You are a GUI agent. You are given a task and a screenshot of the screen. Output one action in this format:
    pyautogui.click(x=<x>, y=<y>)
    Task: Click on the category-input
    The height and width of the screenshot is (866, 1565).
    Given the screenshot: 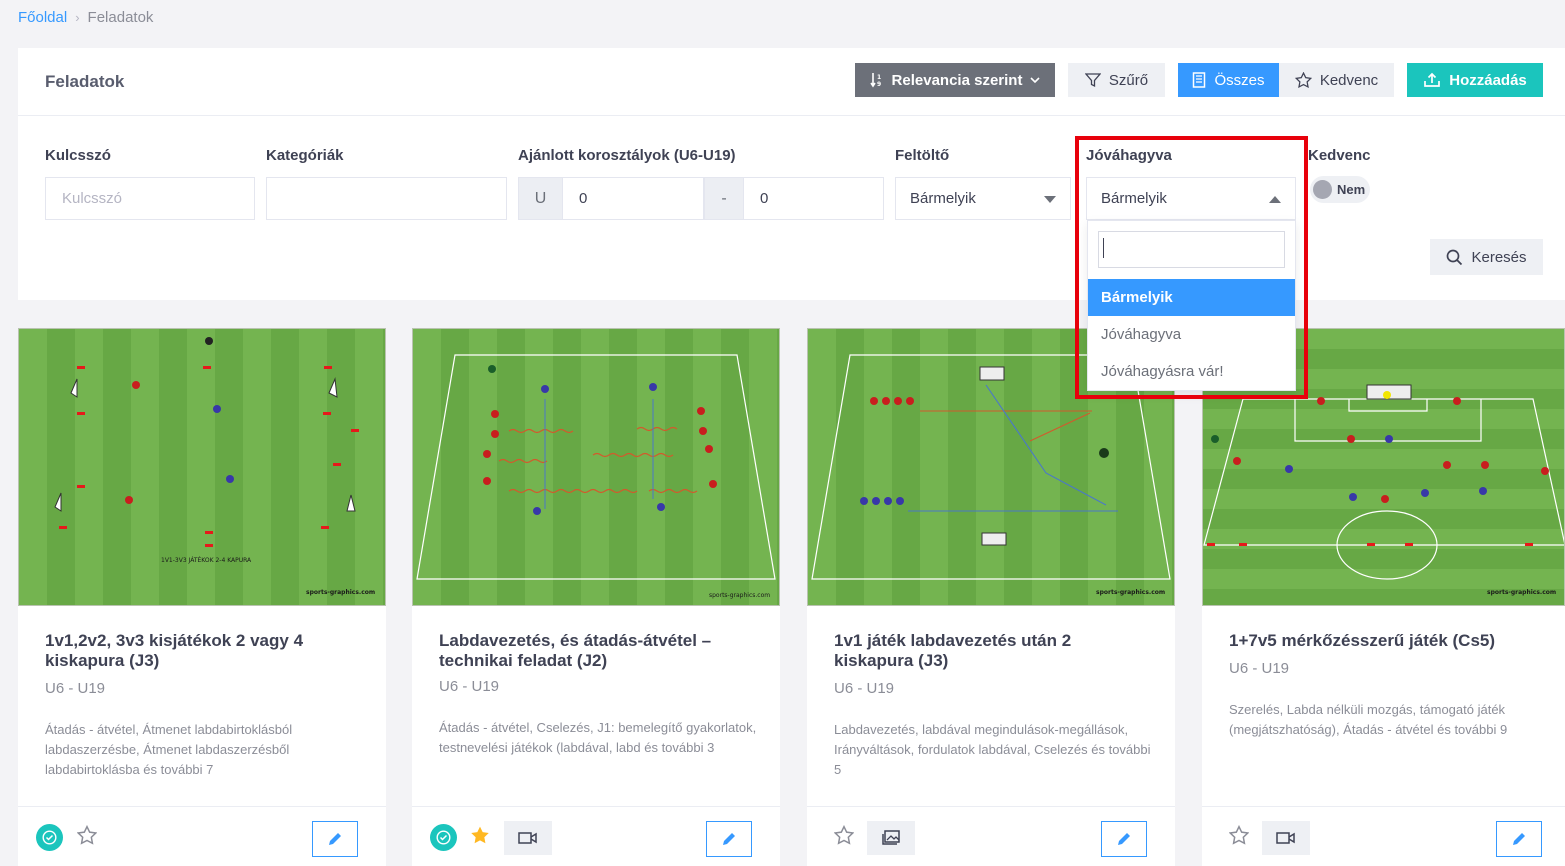 What is the action you would take?
    pyautogui.click(x=386, y=198)
    